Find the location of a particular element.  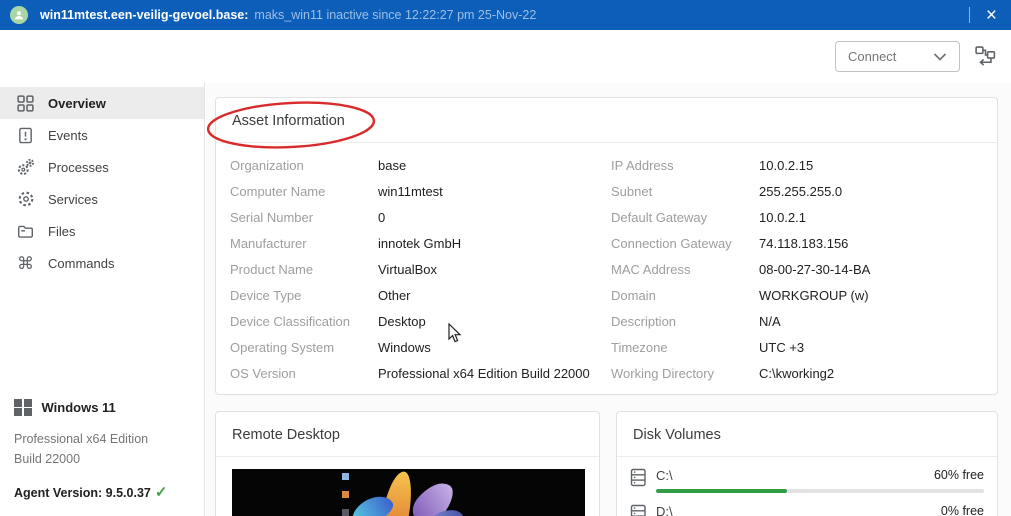

field-row: Connection Gateway 74.118.183.156 is located at coordinates (730, 243).